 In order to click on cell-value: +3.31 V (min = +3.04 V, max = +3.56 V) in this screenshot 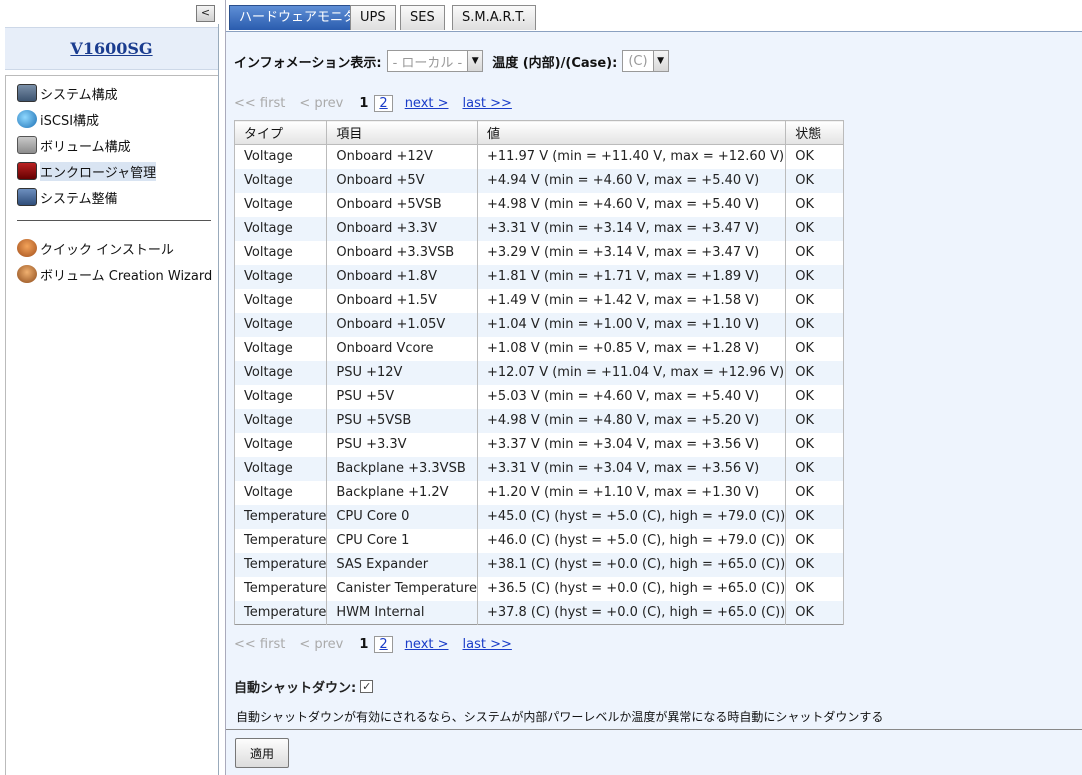, I will do `click(631, 468)`.